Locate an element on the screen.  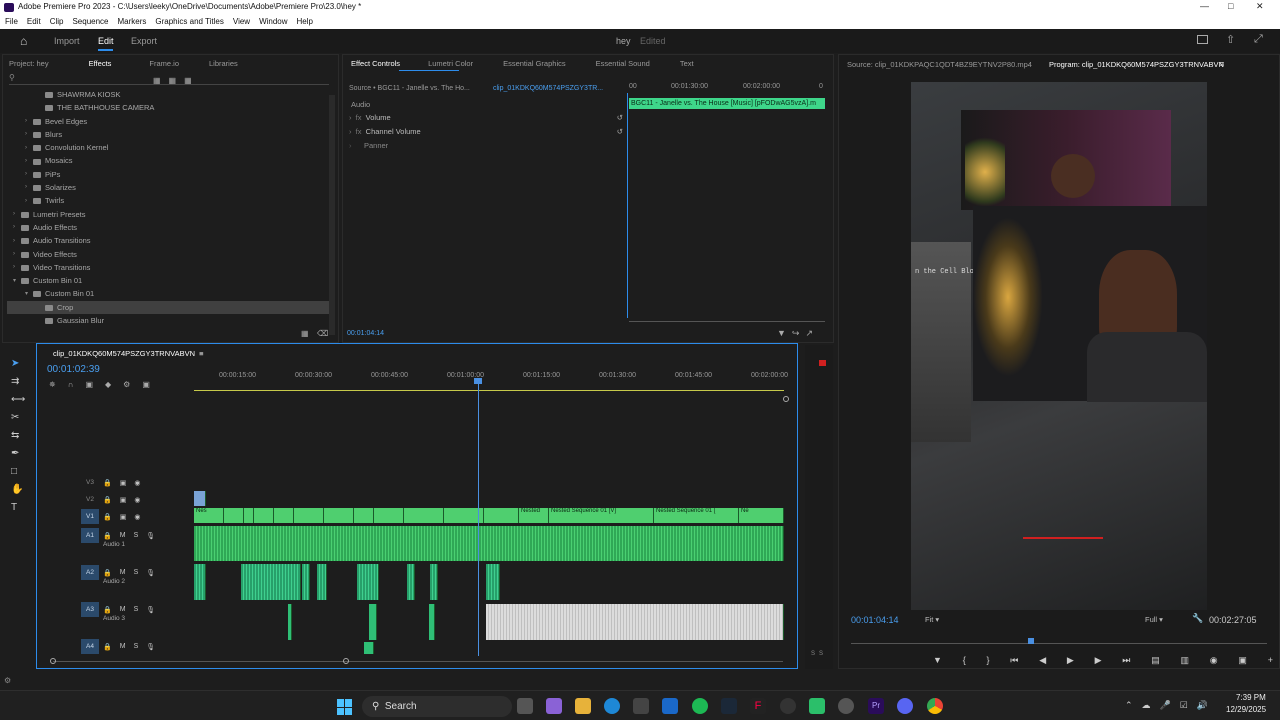
v1-clip: Nested Sequence 01 [ is located at coordinates (696, 515).